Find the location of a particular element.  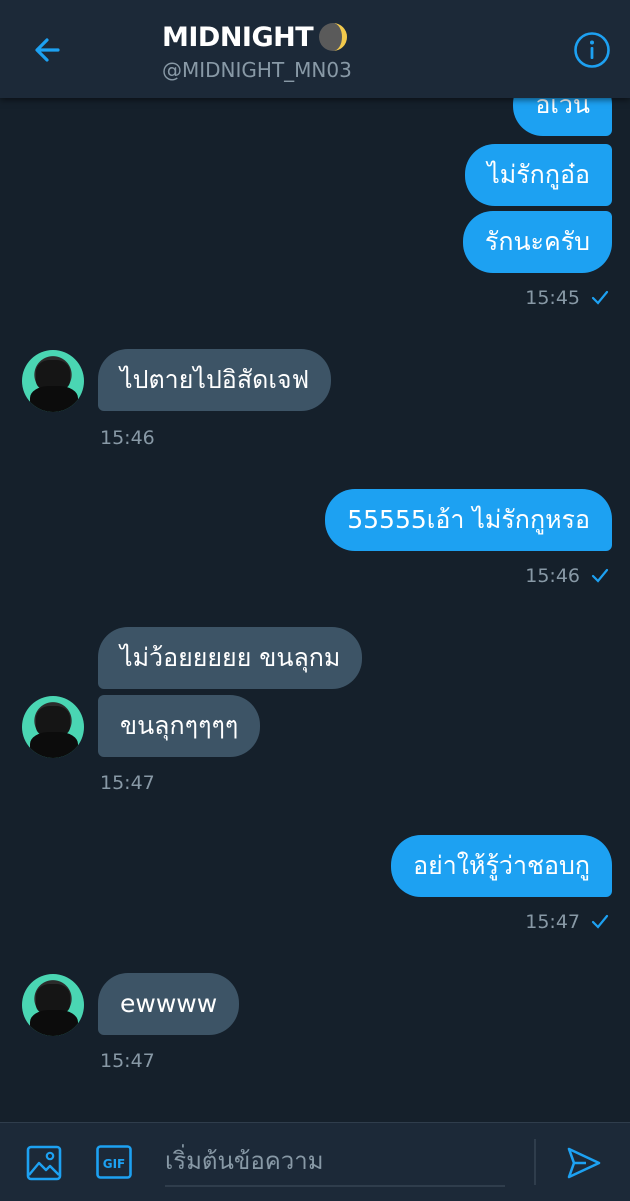

gif-icon: GIF is located at coordinates (114, 1162).